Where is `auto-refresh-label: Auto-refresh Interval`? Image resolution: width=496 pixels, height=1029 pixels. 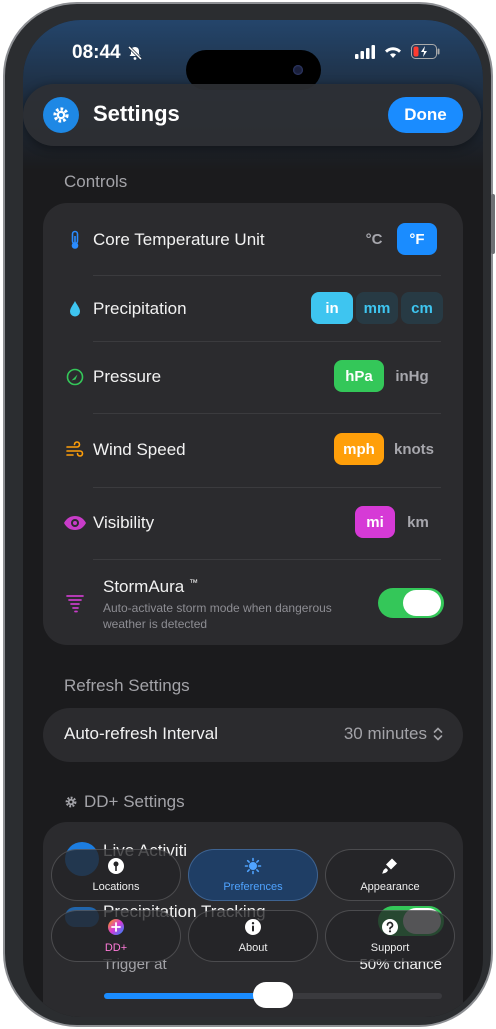
auto-refresh-label: Auto-refresh Interval is located at coordinates (141, 733).